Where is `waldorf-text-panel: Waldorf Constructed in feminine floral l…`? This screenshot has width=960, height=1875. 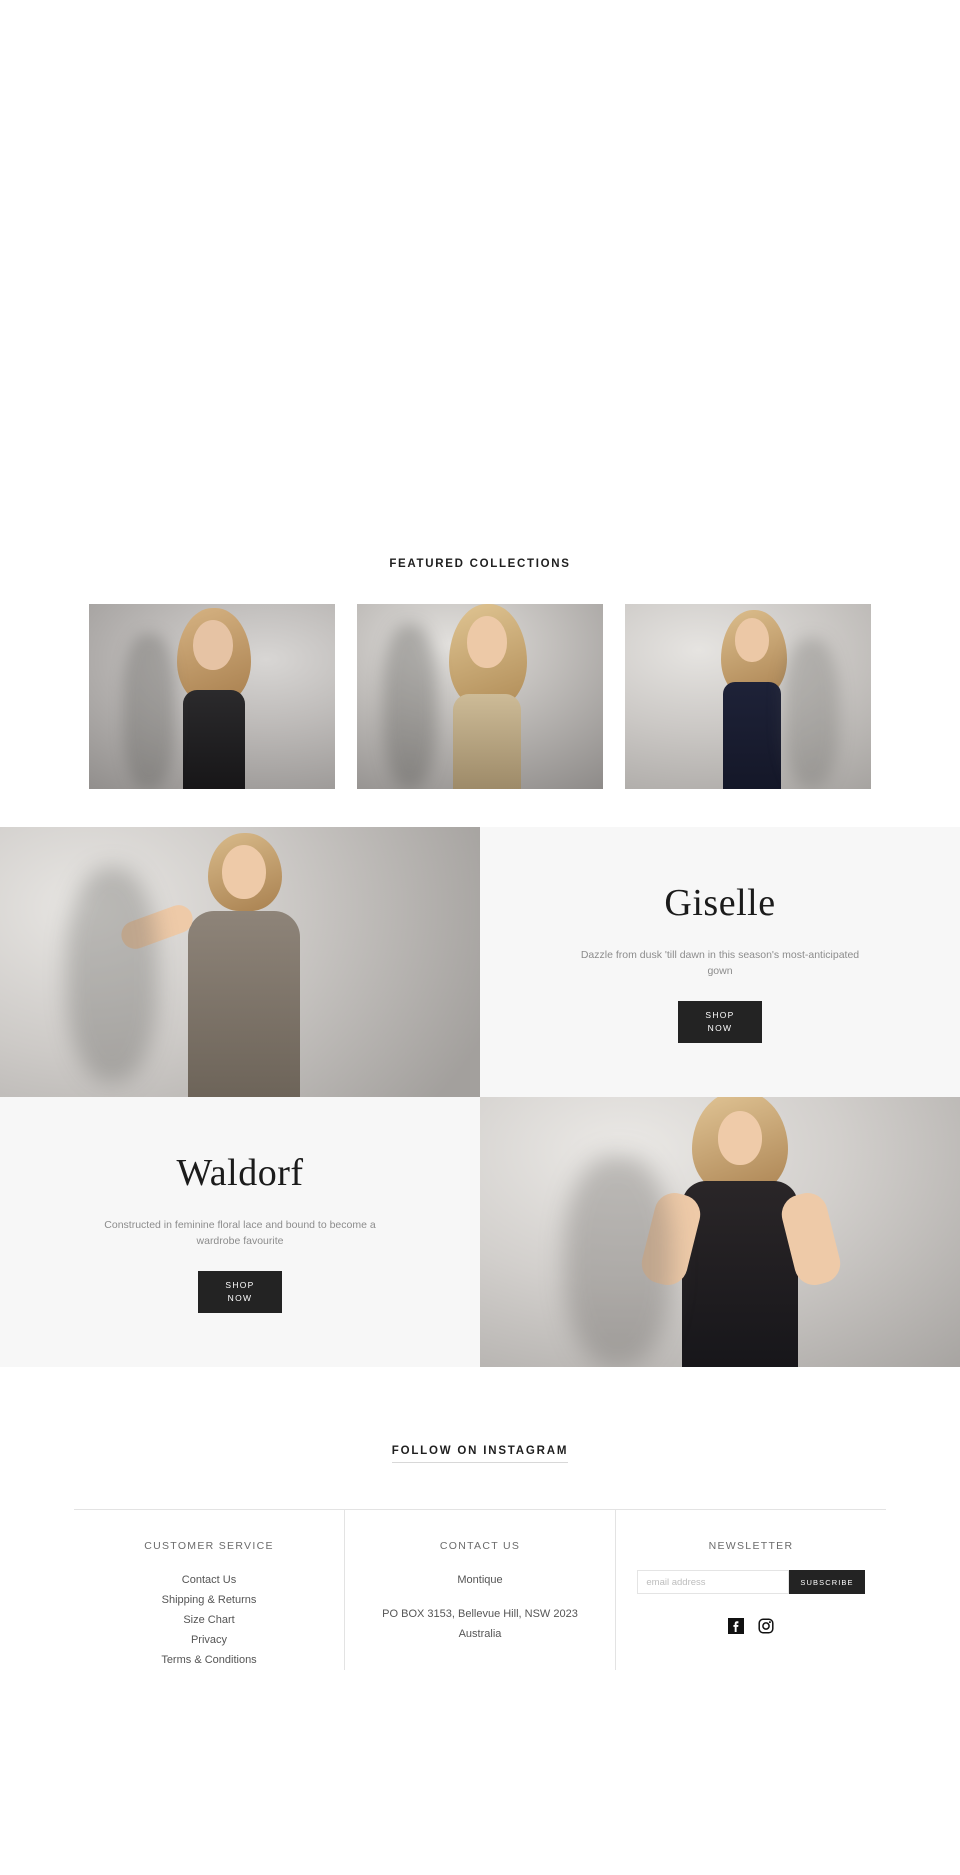 waldorf-text-panel: Waldorf Constructed in feminine floral l… is located at coordinates (240, 1232).